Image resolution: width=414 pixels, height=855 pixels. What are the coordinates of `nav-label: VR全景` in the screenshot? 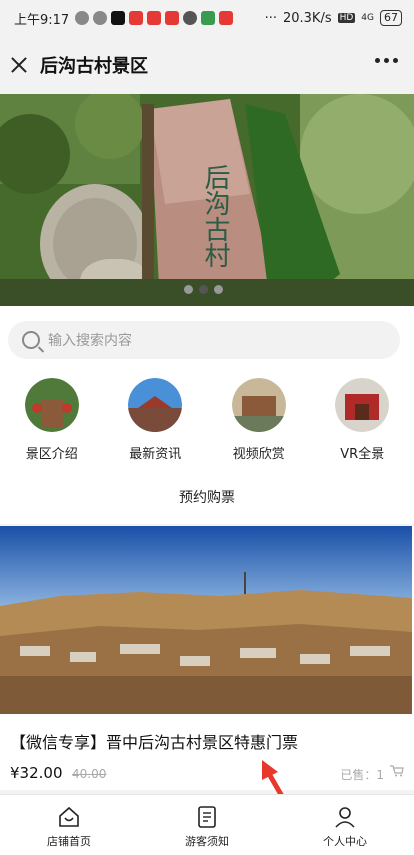 It's located at (362, 452).